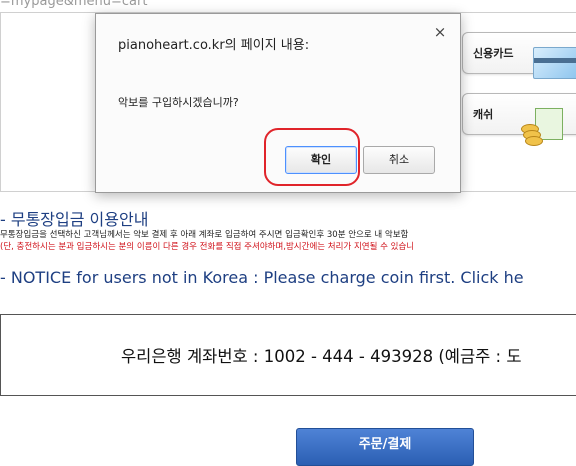 The image size is (576, 466). What do you see at coordinates (493, 53) in the screenshot?
I see `credit-card-label: 신용카드` at bounding box center [493, 53].